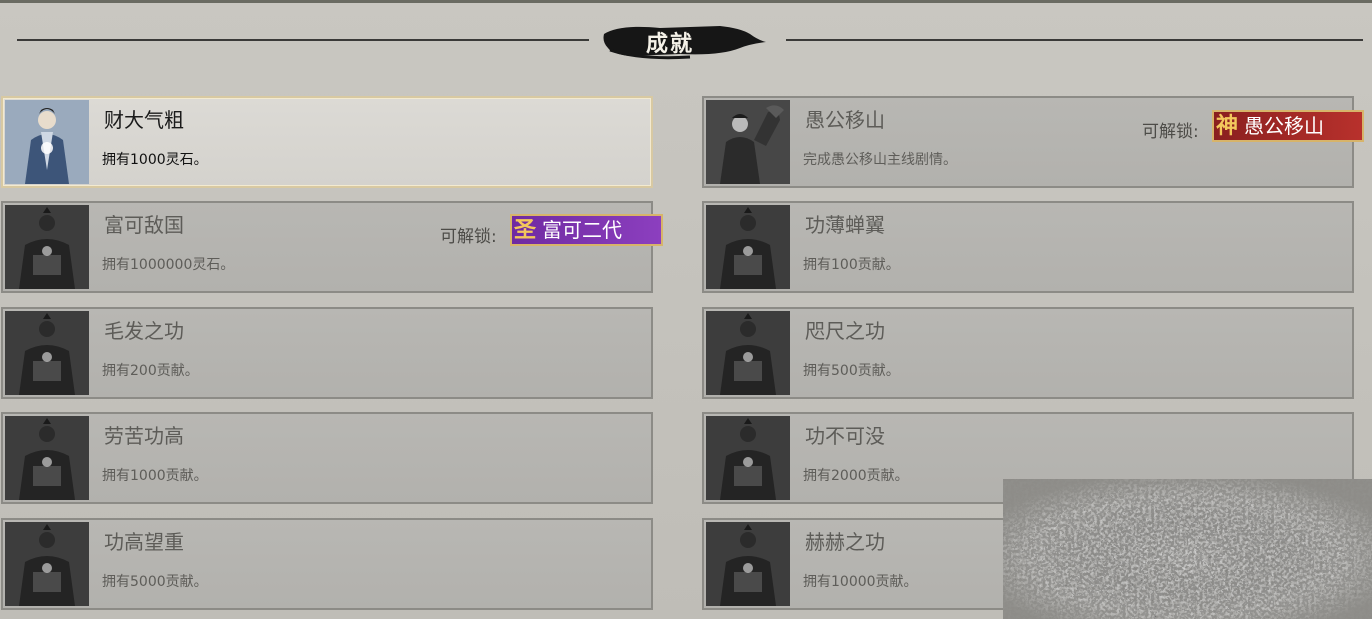 Image resolution: width=1372 pixels, height=619 pixels. I want to click on title-banner: 成就, so click(685, 41).